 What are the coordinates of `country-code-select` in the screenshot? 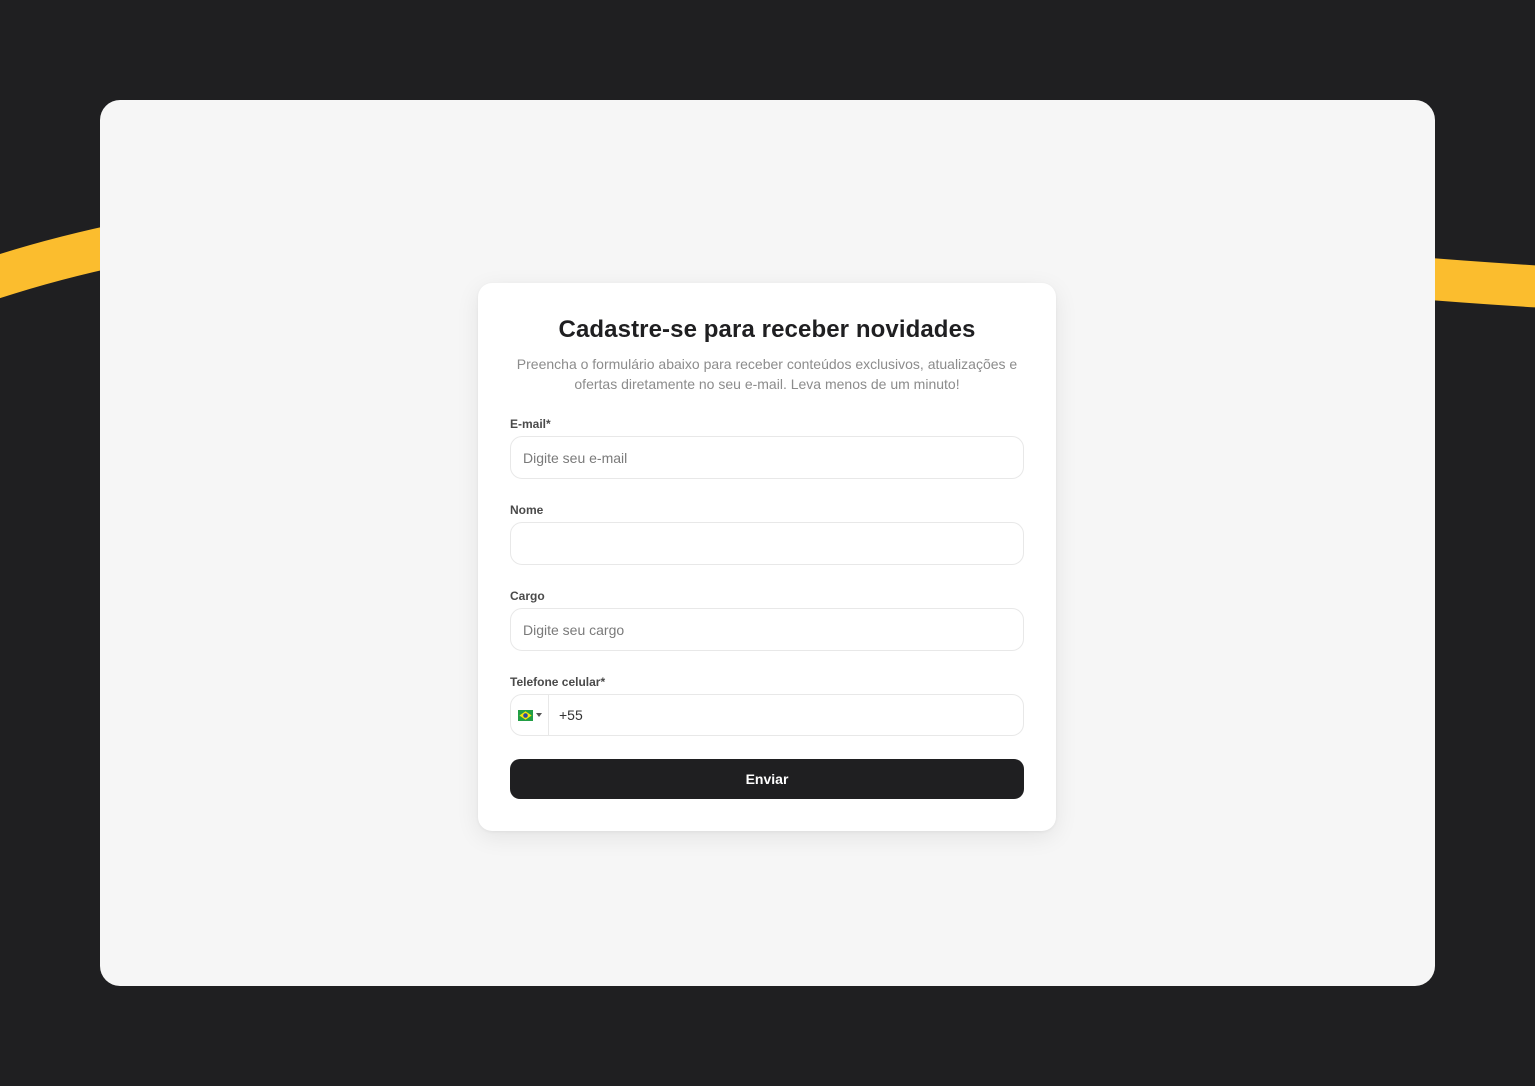 It's located at (530, 715).